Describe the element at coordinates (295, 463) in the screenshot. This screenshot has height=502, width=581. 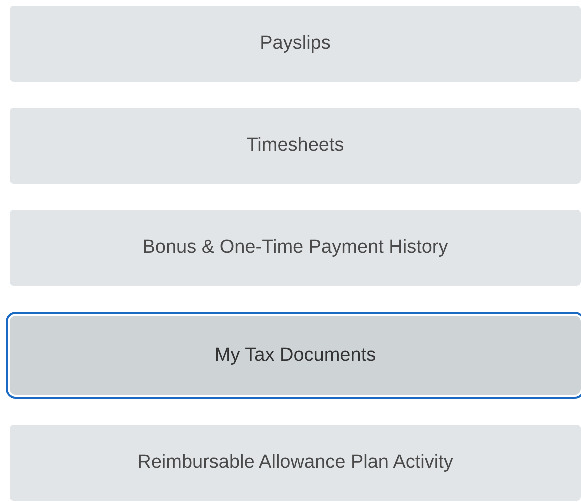
I see `menu-button: Reimbursable Allowance Plan Activity` at that location.